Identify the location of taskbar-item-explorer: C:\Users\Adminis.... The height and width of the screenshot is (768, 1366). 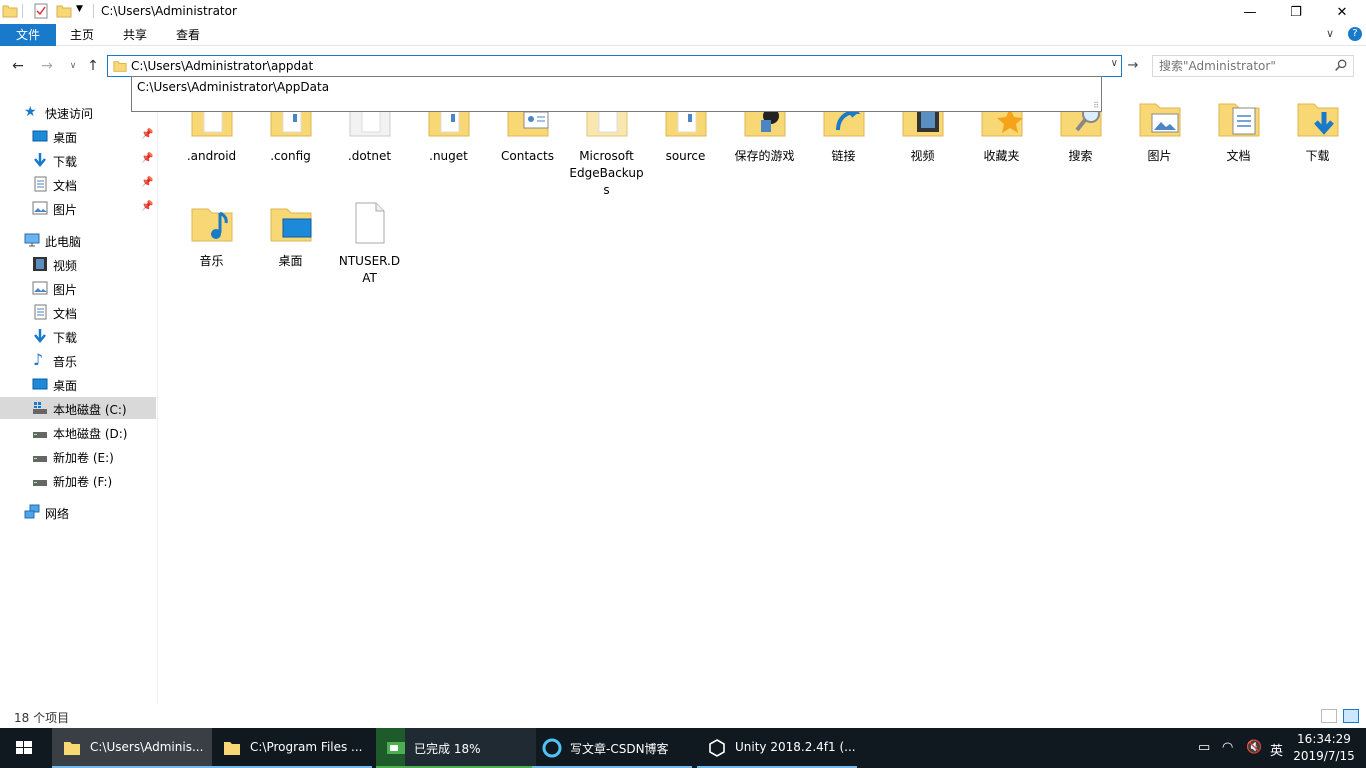
(132, 748).